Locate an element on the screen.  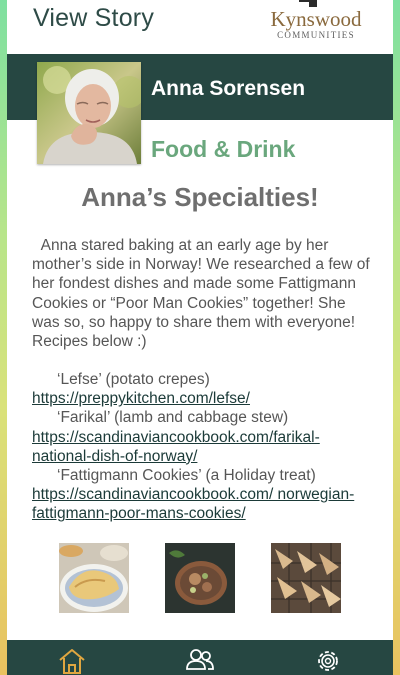
logo-name: Kynswood is located at coordinates (316, 19).